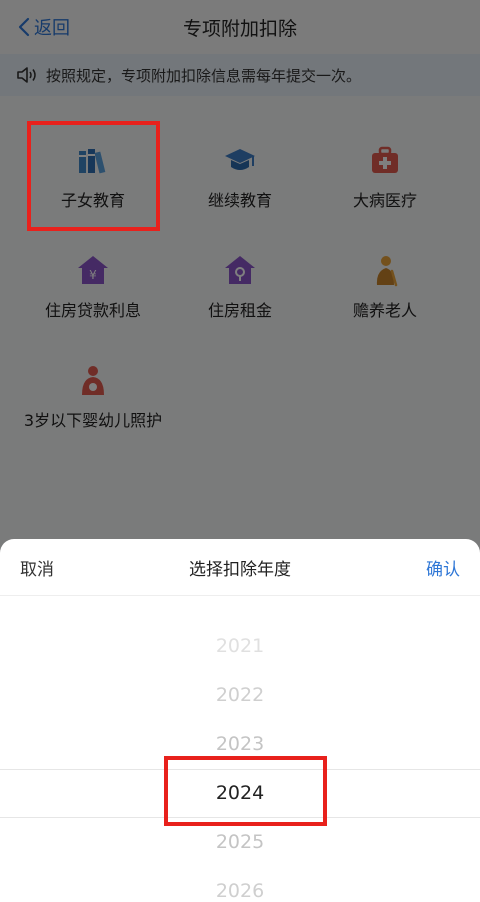 This screenshot has height=902, width=480. I want to click on year-option: 2026, so click(240, 891).